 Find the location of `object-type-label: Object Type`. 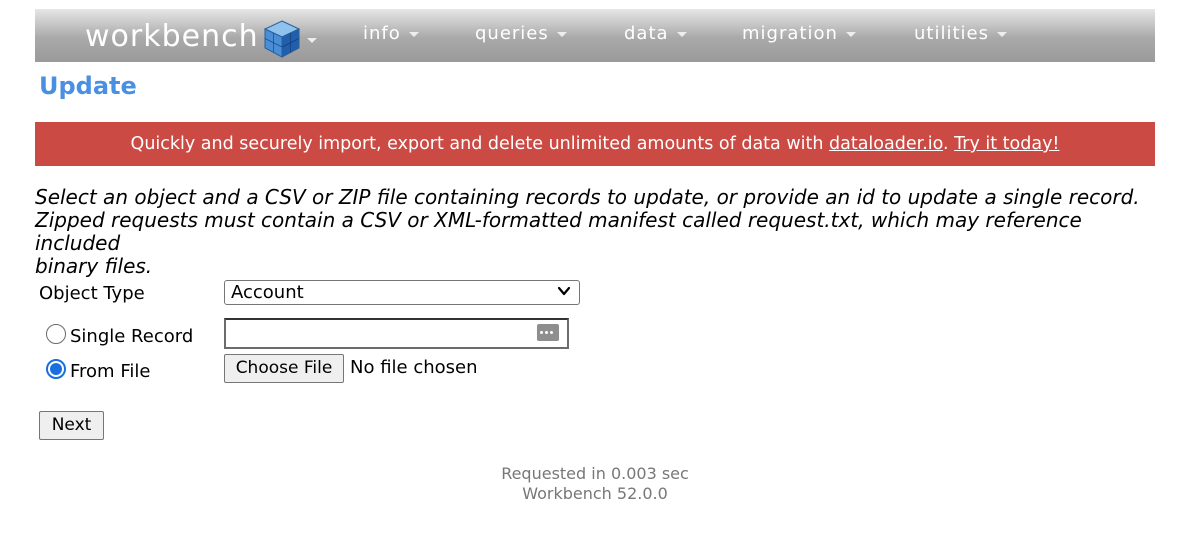

object-type-label: Object Type is located at coordinates (92, 293).